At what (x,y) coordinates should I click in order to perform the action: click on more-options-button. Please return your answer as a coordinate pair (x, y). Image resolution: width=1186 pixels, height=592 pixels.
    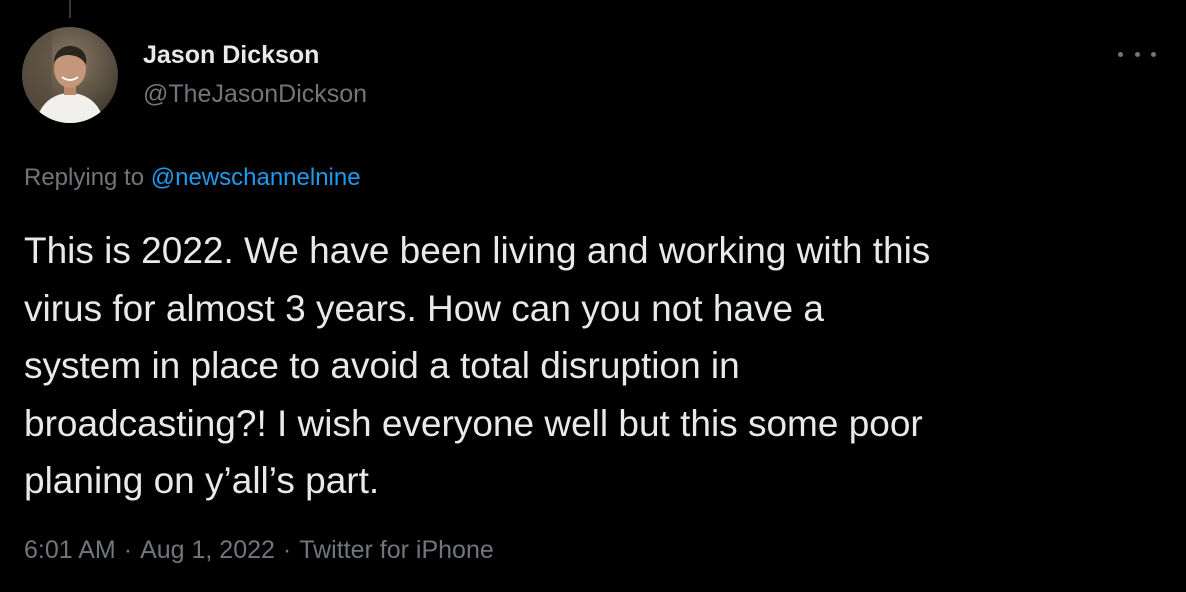
    Looking at the image, I should click on (1137, 54).